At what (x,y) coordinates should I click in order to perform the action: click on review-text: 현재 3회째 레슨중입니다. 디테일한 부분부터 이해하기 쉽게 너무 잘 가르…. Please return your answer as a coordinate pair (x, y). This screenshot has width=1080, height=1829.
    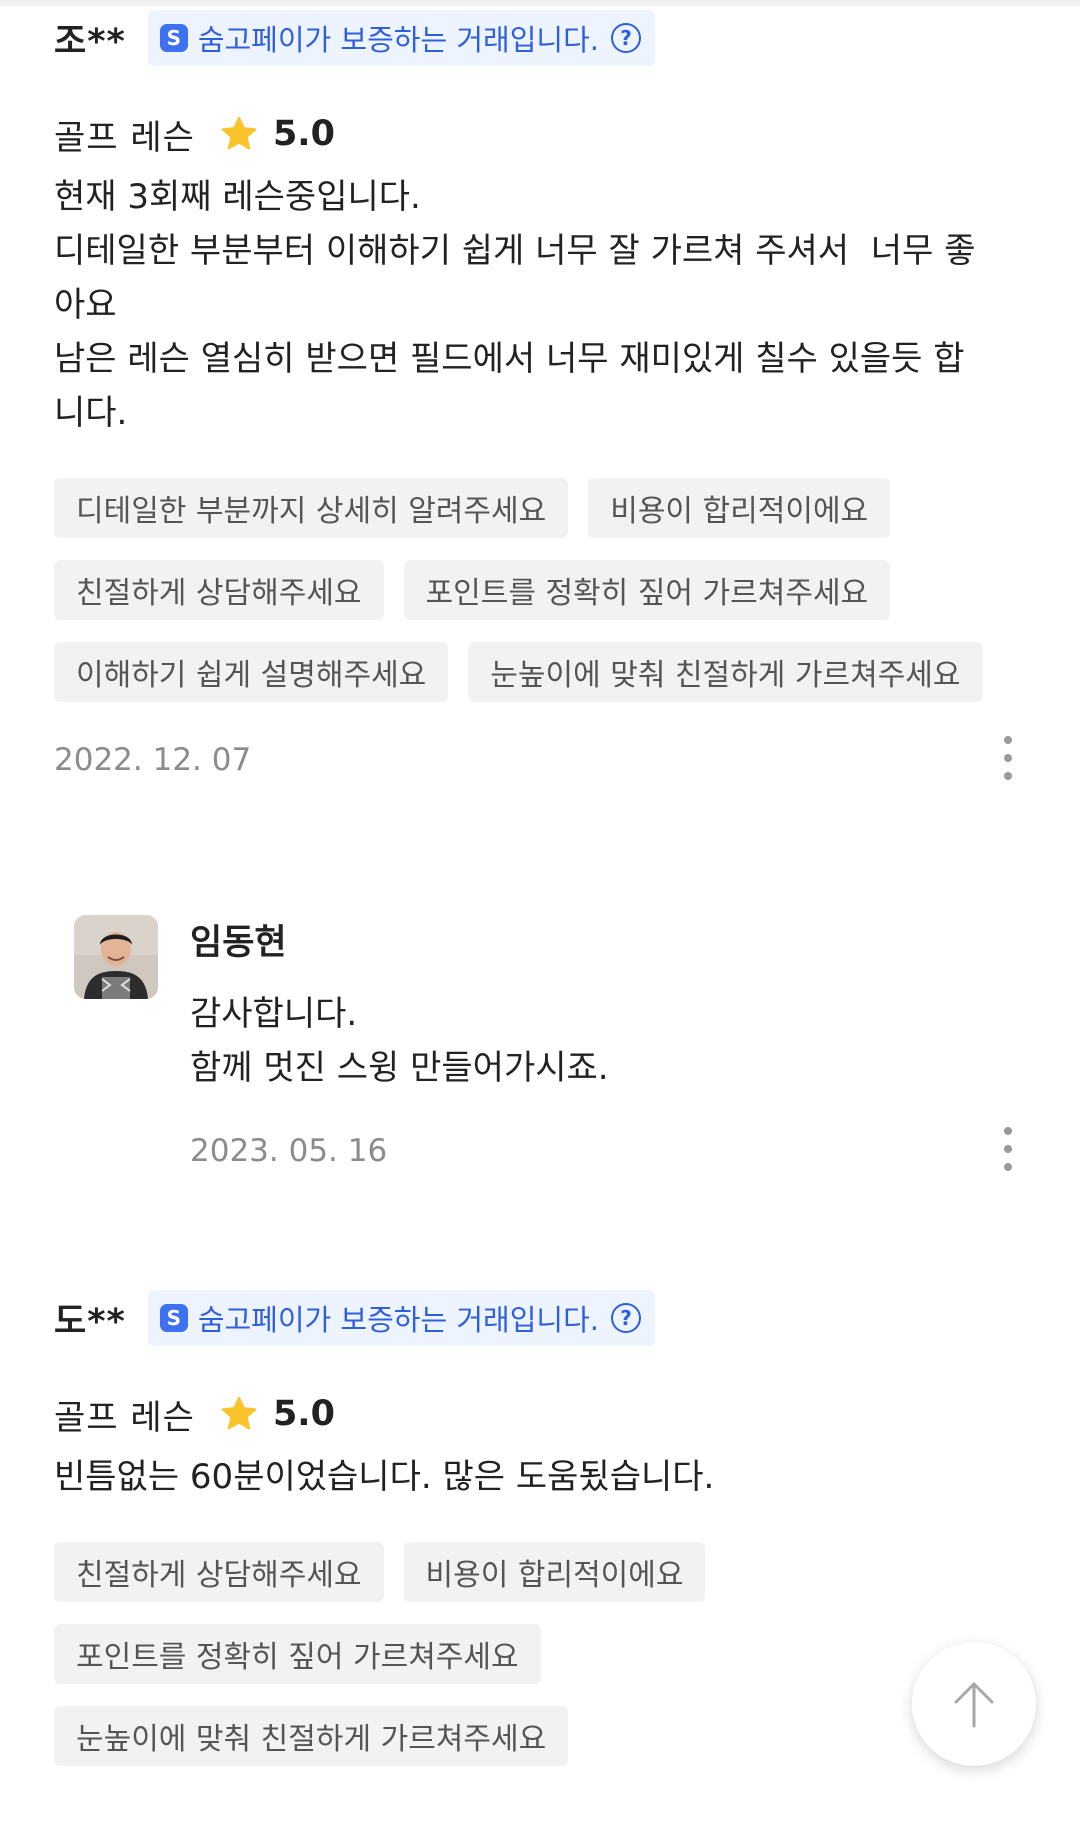
    Looking at the image, I should click on (515, 305).